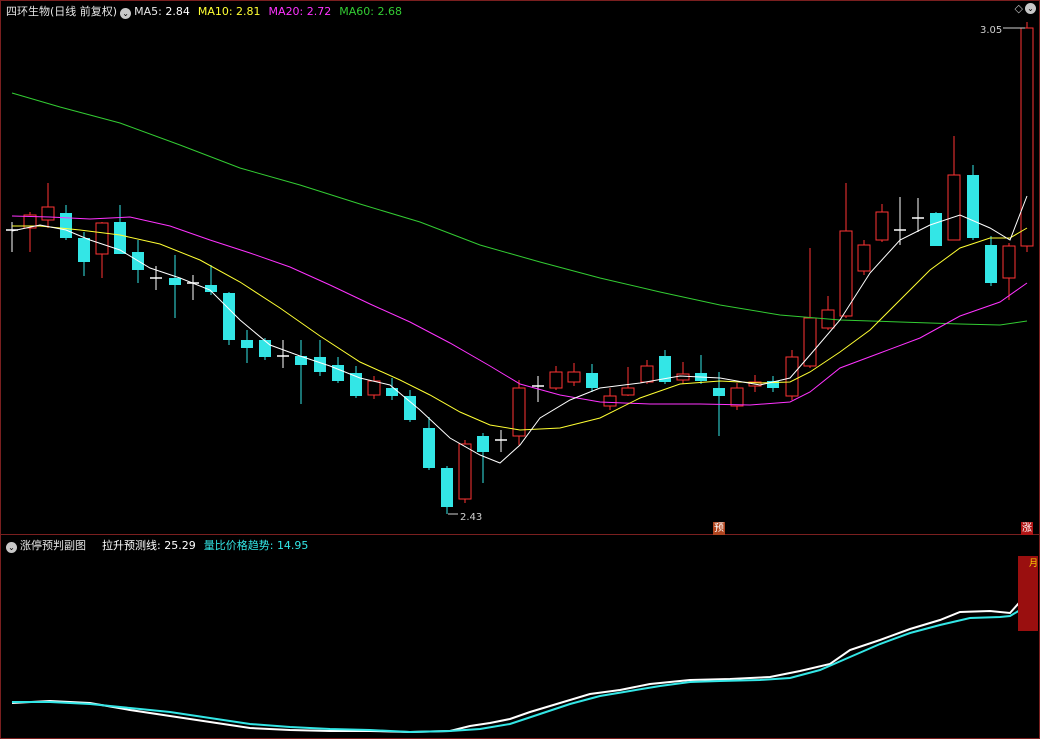  I want to click on ma20-value: 2.72, so click(319, 11).